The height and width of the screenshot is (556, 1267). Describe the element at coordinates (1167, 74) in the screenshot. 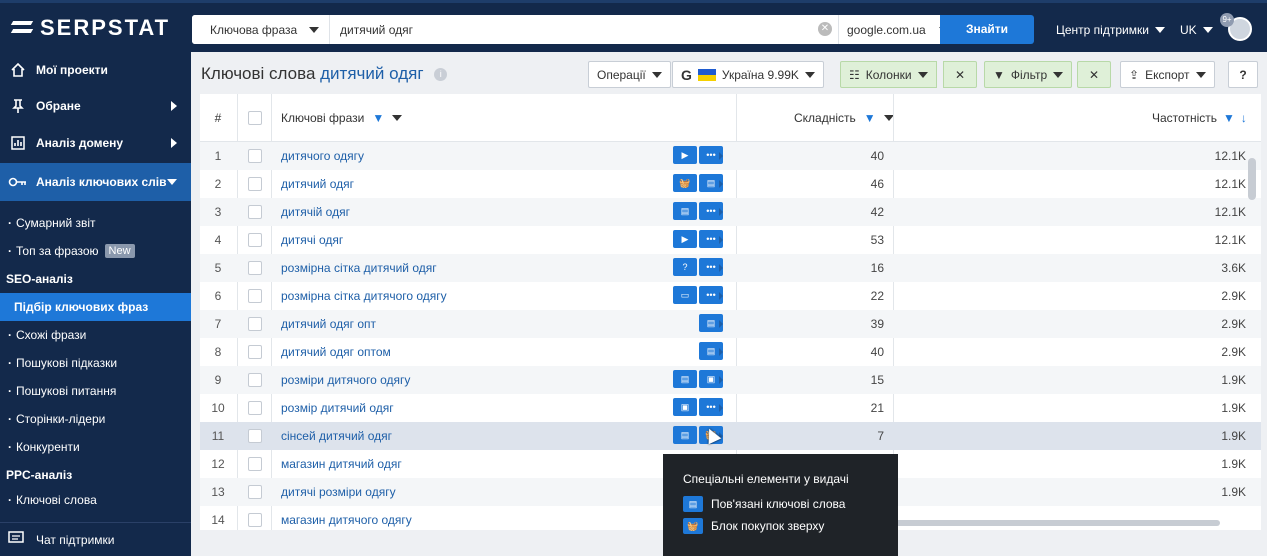

I see `export-button: ⇪ Експорт` at that location.